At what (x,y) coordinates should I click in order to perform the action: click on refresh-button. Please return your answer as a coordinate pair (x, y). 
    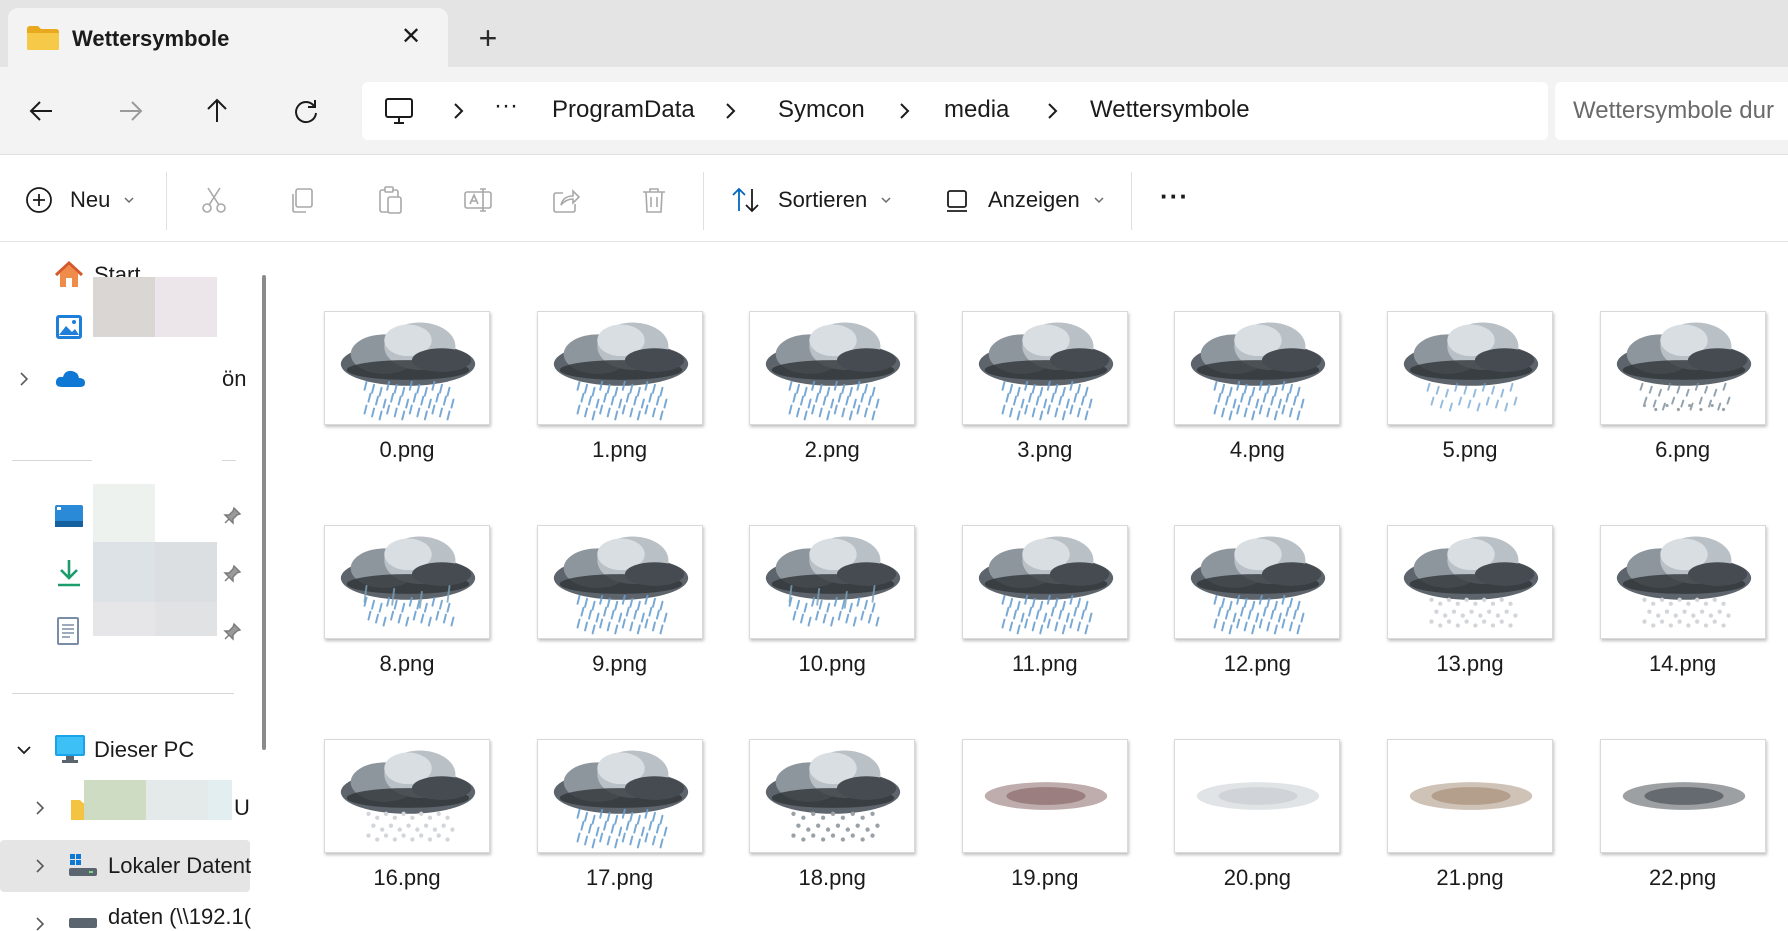
    Looking at the image, I should click on (306, 111).